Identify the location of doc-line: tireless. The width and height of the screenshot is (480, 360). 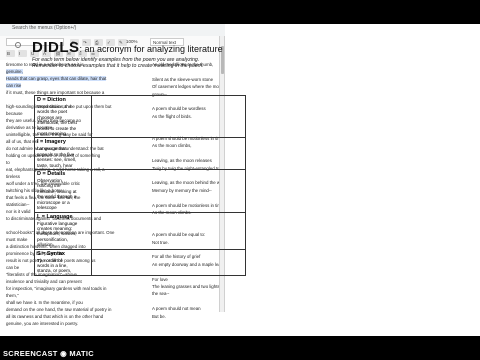
(13, 176).